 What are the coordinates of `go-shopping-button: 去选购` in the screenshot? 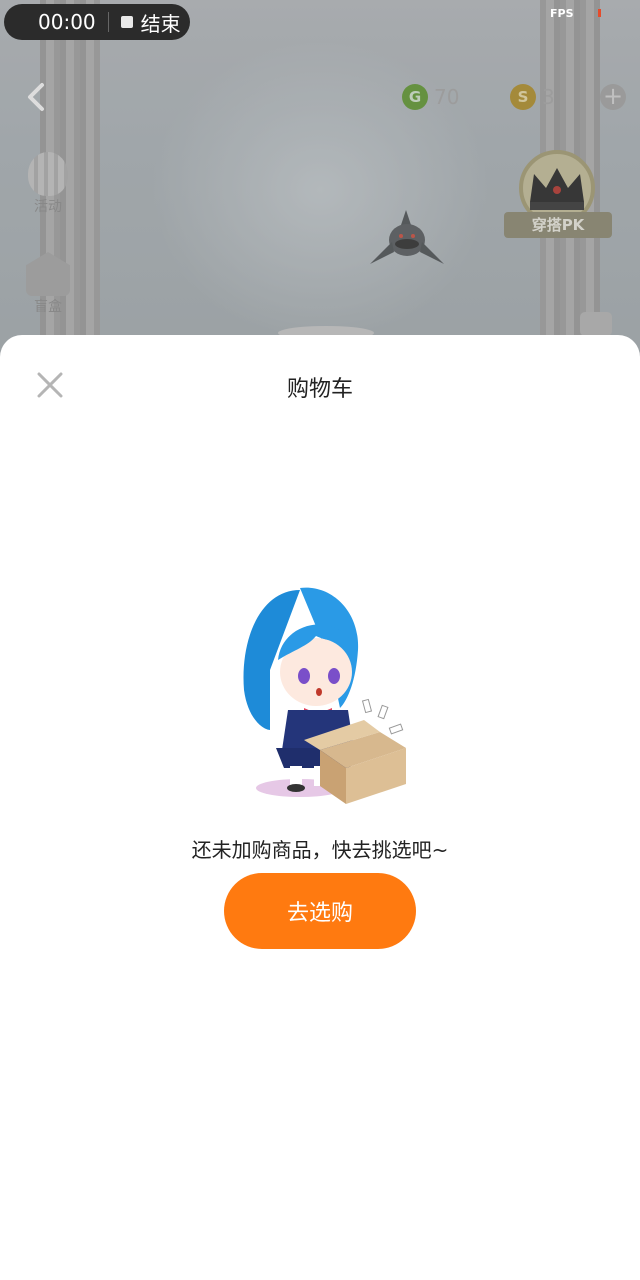 It's located at (320, 911).